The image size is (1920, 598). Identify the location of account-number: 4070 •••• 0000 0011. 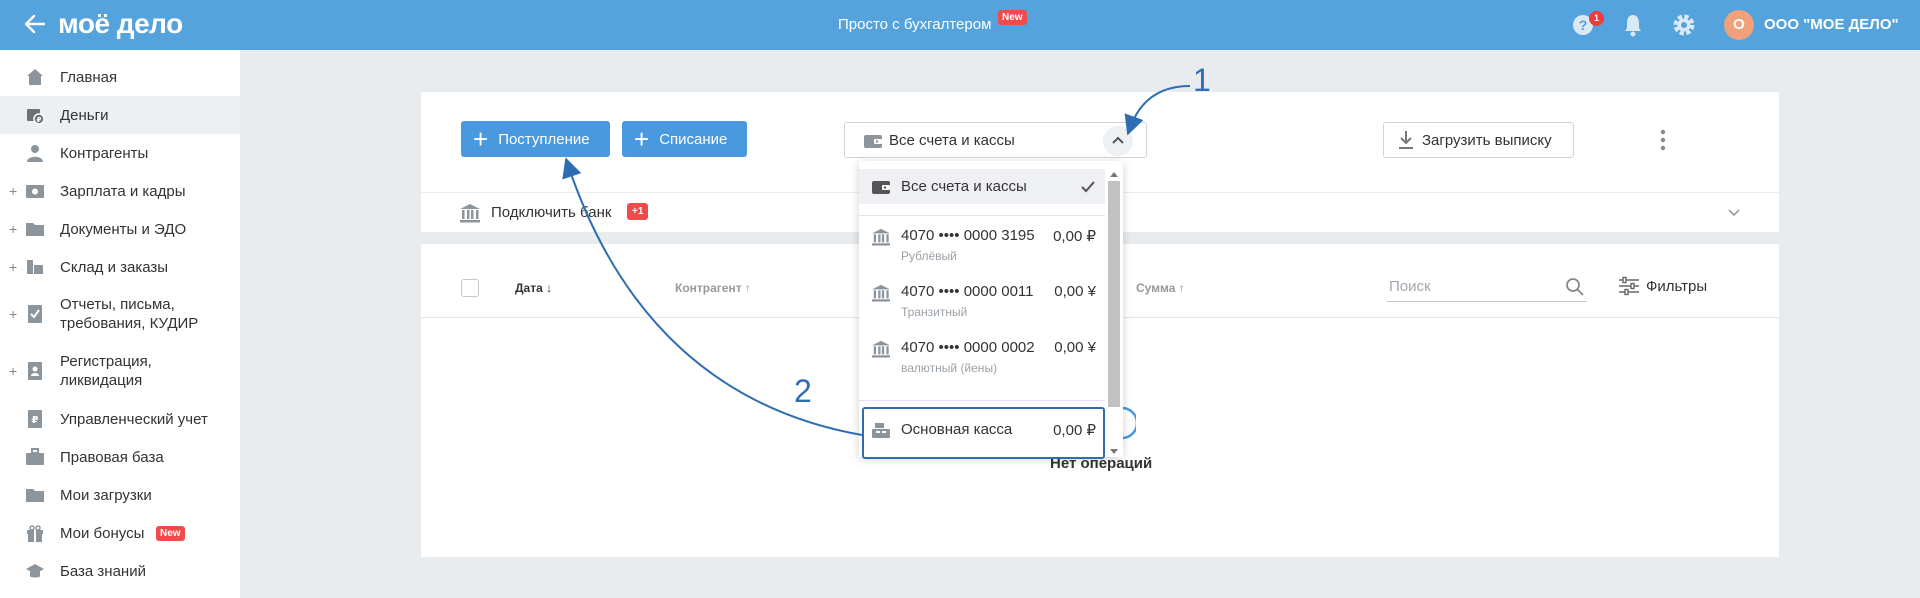
(967, 291).